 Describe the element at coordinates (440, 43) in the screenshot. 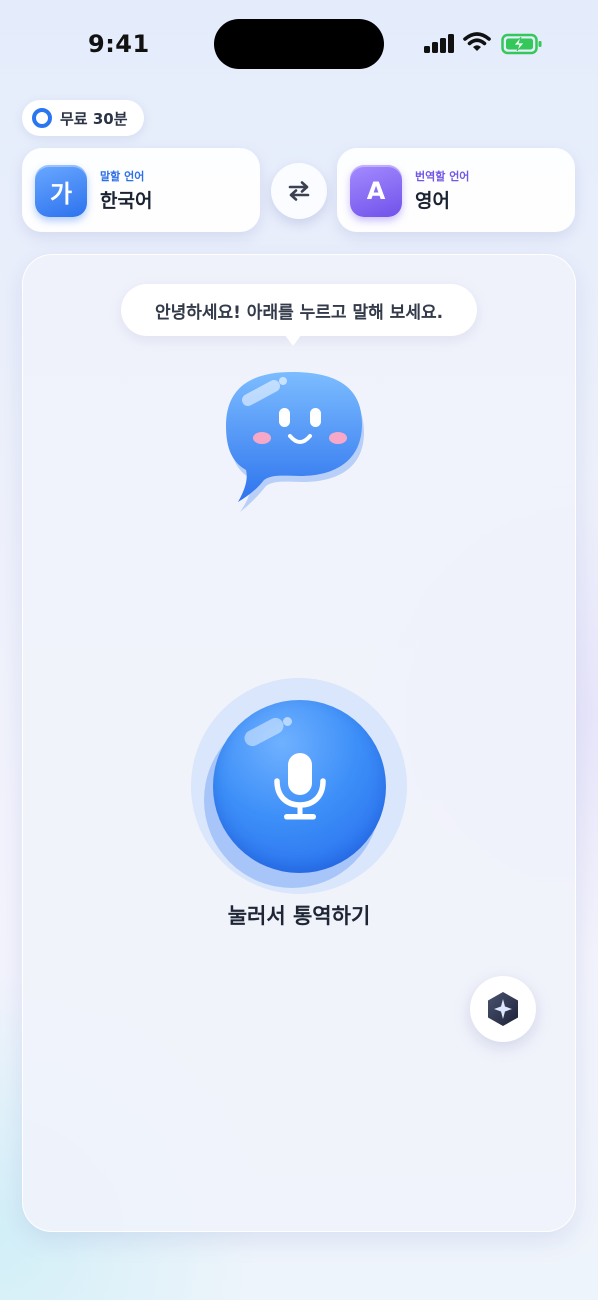

I see `cellular-signal-icon` at that location.